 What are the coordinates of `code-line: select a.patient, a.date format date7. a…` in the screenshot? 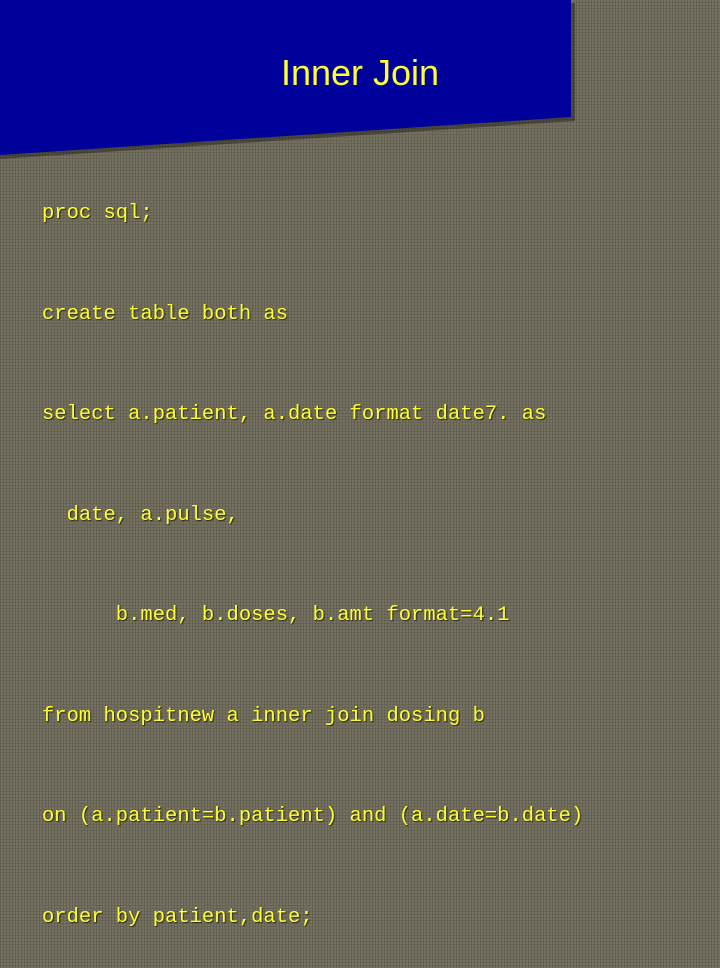 It's located at (294, 414).